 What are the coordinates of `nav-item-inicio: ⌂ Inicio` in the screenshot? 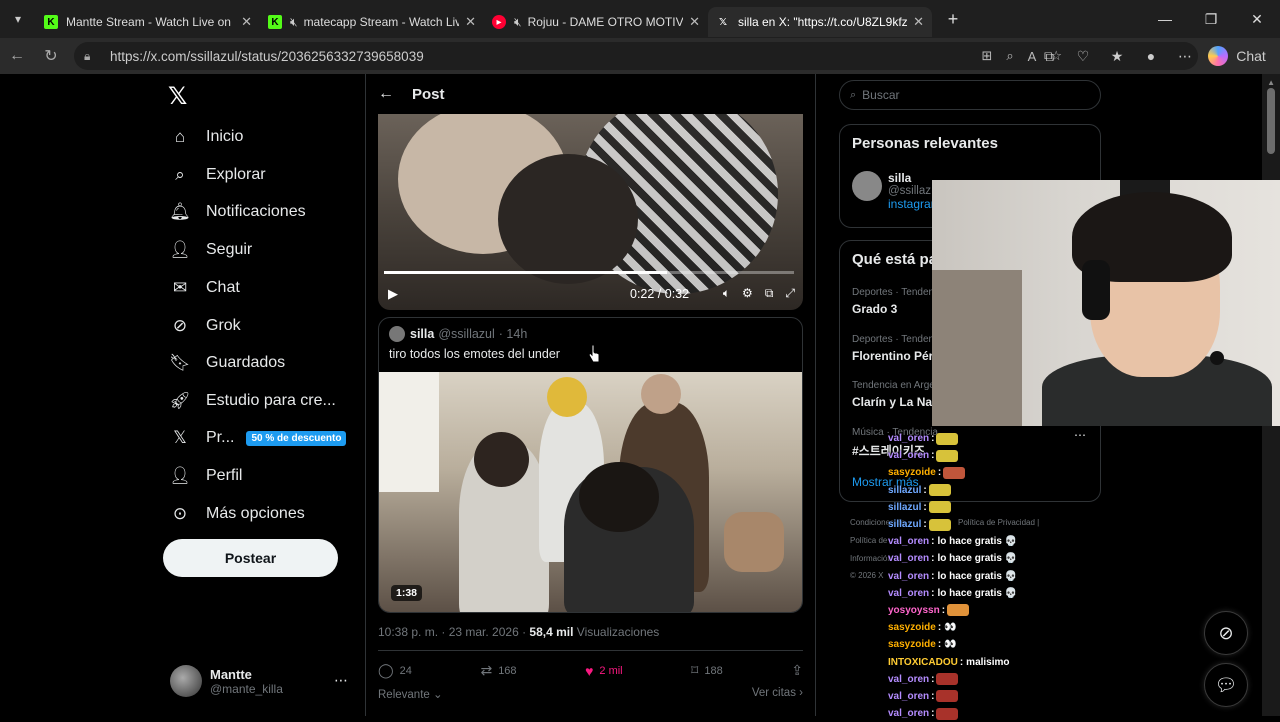 It's located at (206, 137).